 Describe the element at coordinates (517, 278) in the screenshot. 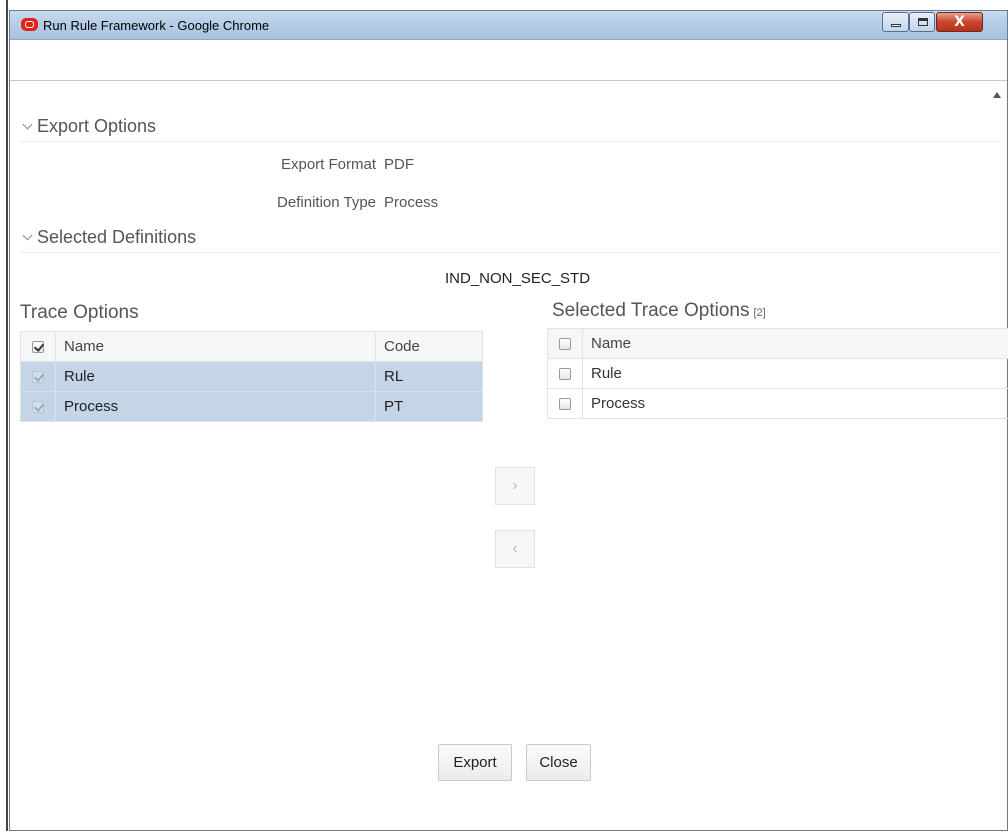

I see `selected-definition-item: IND_NON_SEC_STD` at that location.